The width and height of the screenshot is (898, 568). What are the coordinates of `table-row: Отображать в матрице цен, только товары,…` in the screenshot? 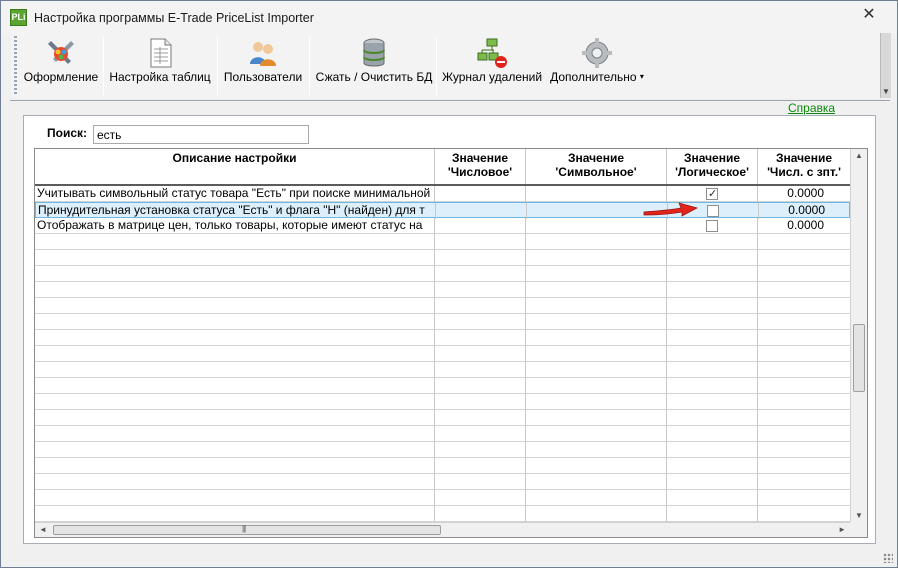 It's located at (442, 226).